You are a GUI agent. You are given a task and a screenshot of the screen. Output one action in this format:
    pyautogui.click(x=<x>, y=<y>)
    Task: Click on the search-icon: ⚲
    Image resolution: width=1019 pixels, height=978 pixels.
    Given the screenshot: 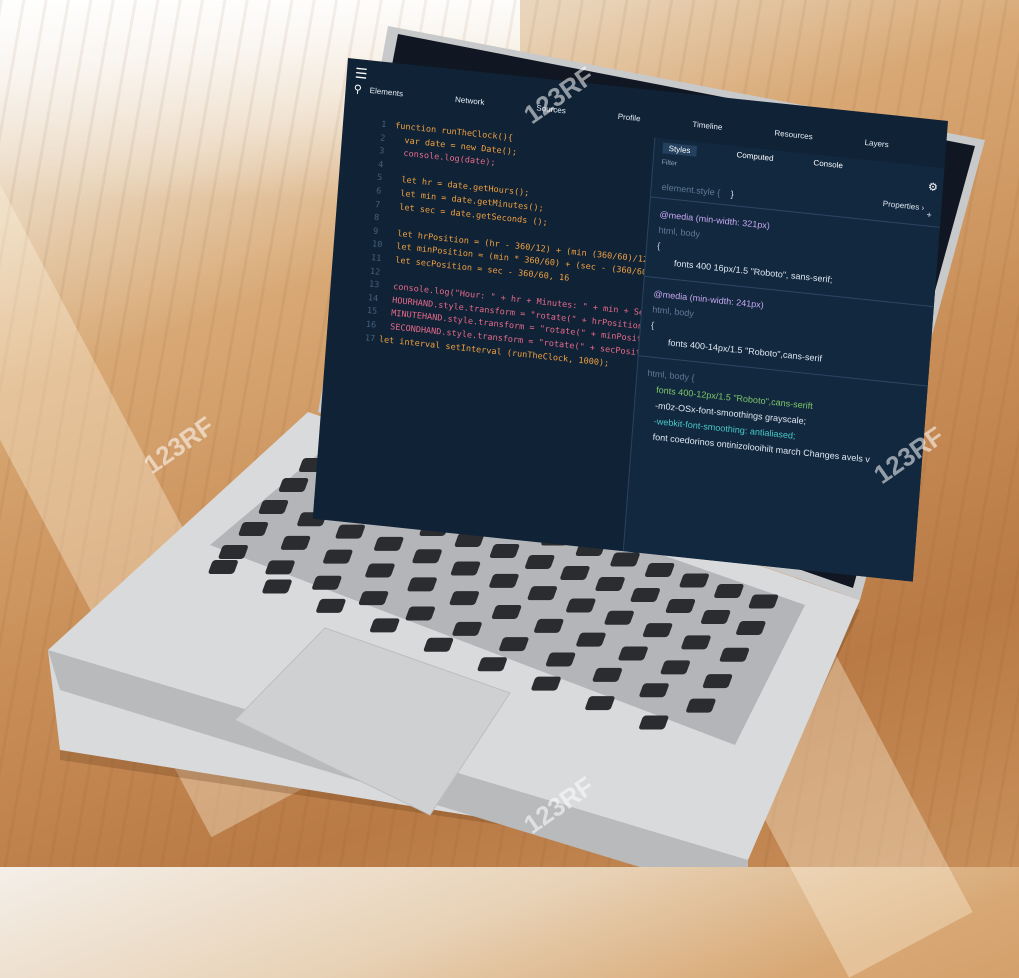 What is the action you would take?
    pyautogui.click(x=357, y=89)
    